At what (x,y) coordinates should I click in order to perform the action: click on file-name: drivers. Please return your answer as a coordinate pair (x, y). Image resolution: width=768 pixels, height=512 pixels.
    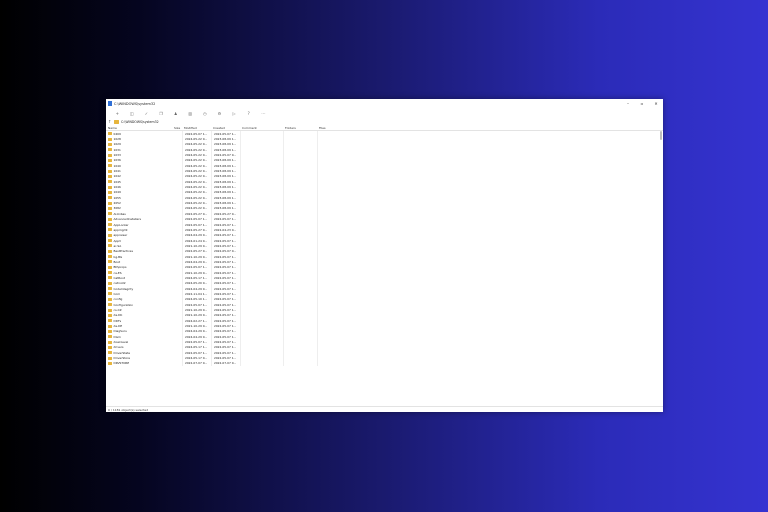
    Looking at the image, I should click on (118, 347).